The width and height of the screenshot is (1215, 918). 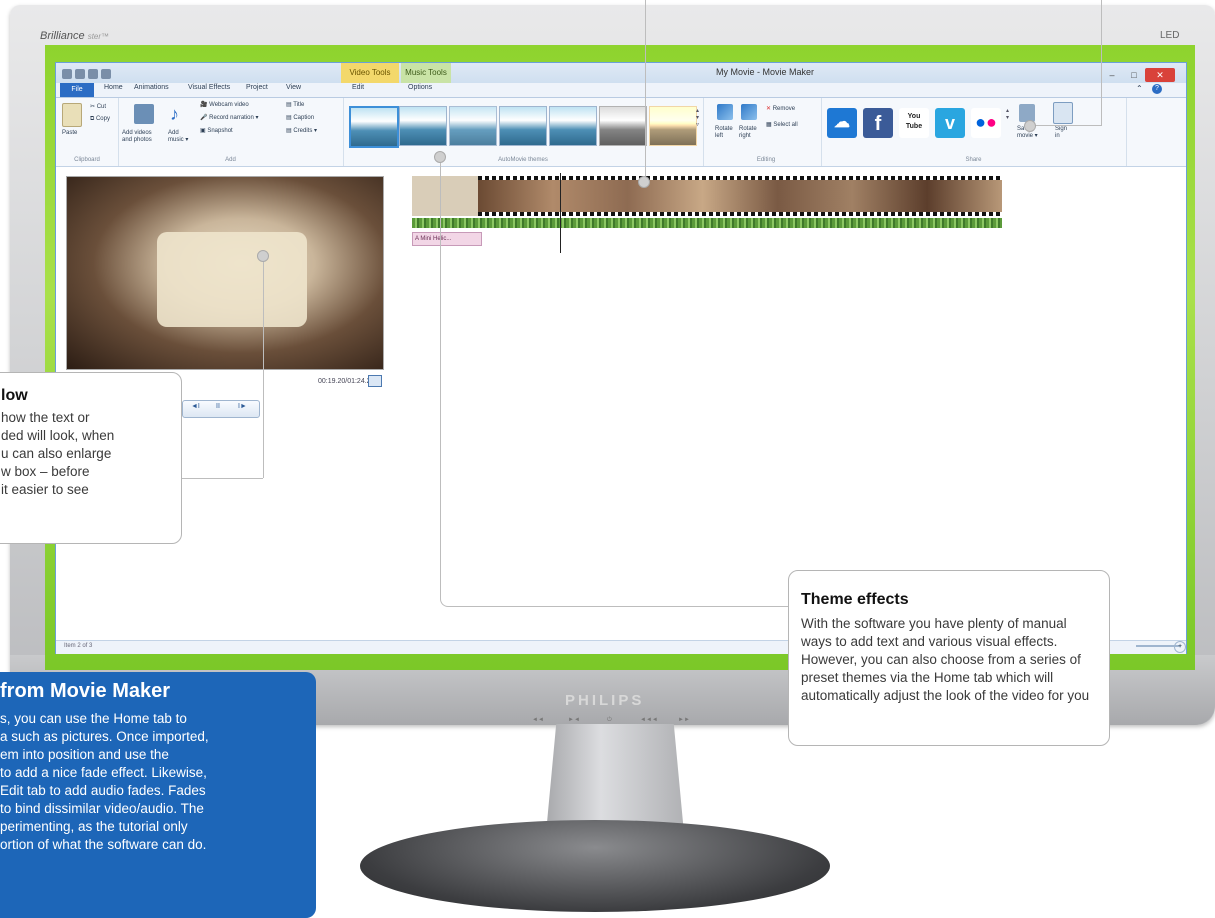 I want to click on youtube-icon: You Tube, so click(x=914, y=123).